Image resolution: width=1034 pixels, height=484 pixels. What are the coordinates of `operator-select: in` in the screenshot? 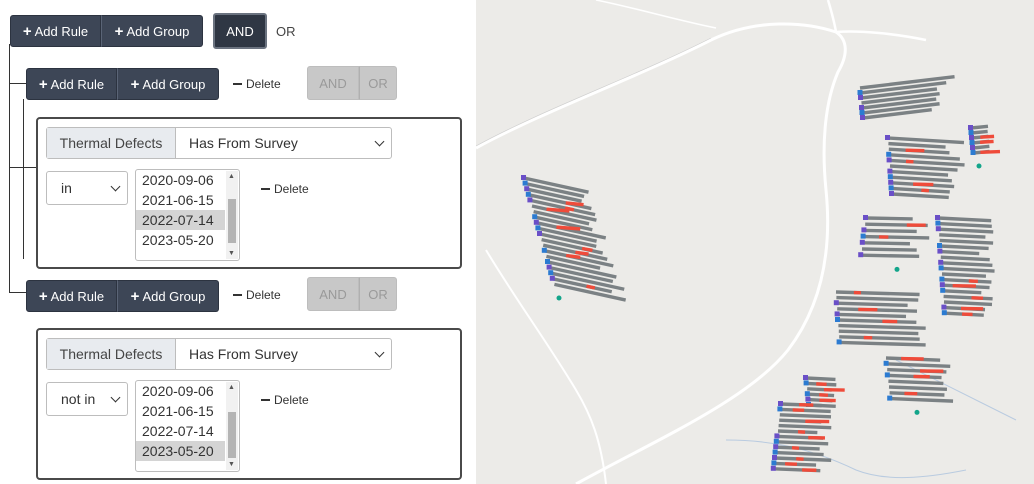 It's located at (87, 188).